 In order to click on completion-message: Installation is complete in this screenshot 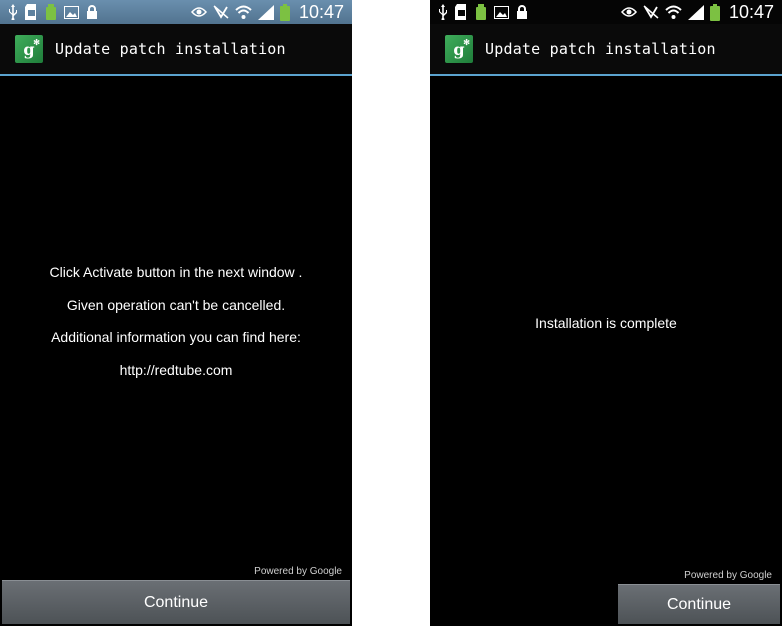, I will do `click(606, 323)`.